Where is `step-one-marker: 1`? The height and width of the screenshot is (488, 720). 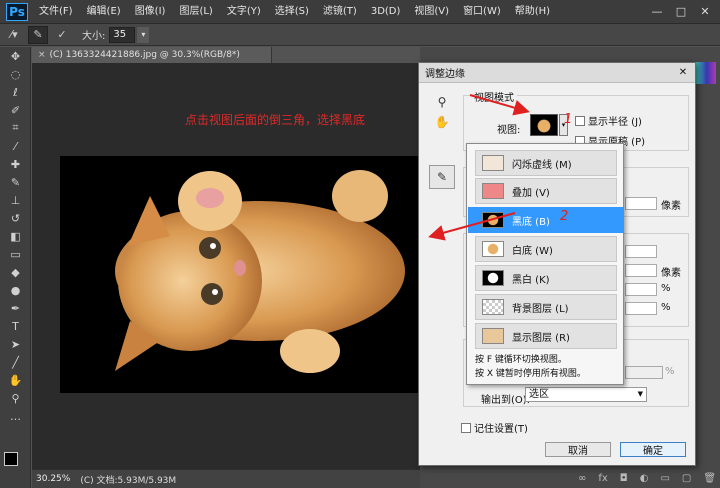 step-one-marker: 1 is located at coordinates (568, 119).